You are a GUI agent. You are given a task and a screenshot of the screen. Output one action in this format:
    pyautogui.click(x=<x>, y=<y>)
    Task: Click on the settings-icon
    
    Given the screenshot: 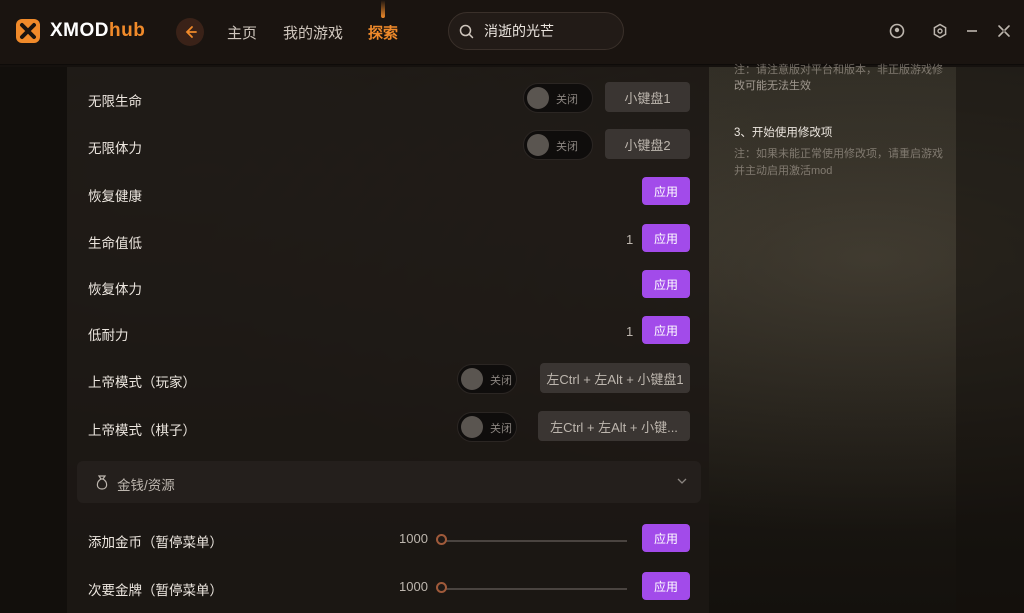 What is the action you would take?
    pyautogui.click(x=940, y=31)
    